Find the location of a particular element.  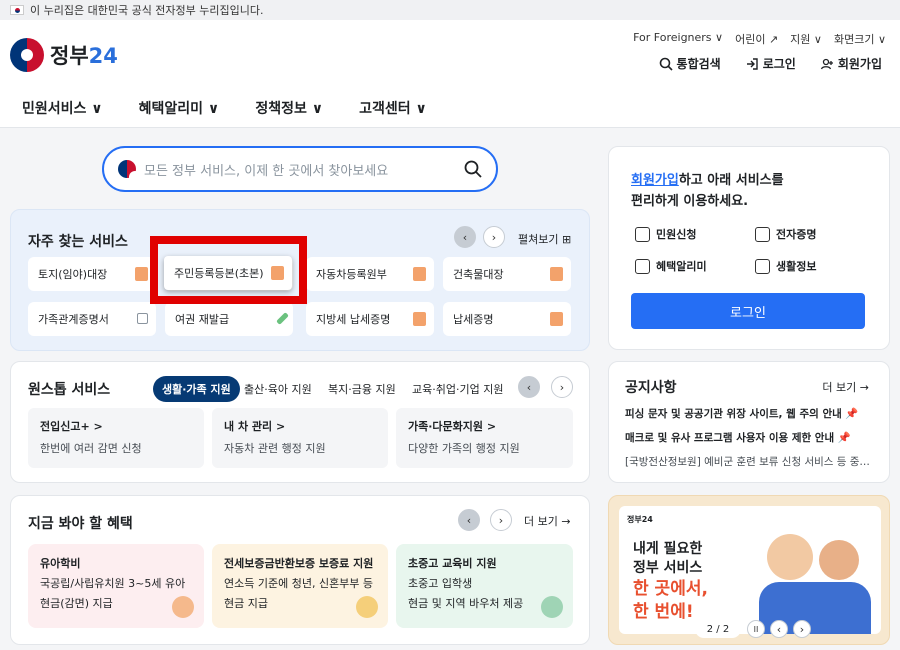

util-foreigners: For Foreigners ∨ is located at coordinates (678, 39).